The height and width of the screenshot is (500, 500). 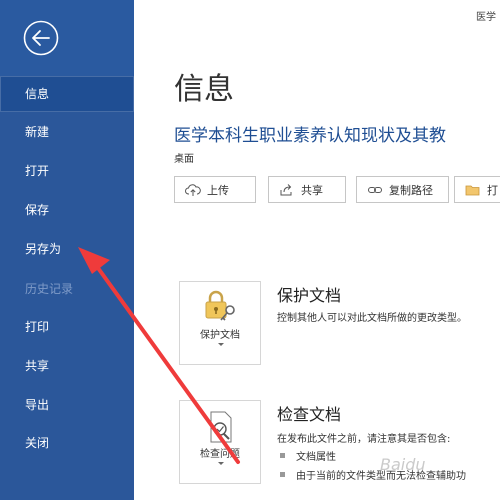 I want to click on sidebar-item-save: 保存, so click(x=67, y=210).